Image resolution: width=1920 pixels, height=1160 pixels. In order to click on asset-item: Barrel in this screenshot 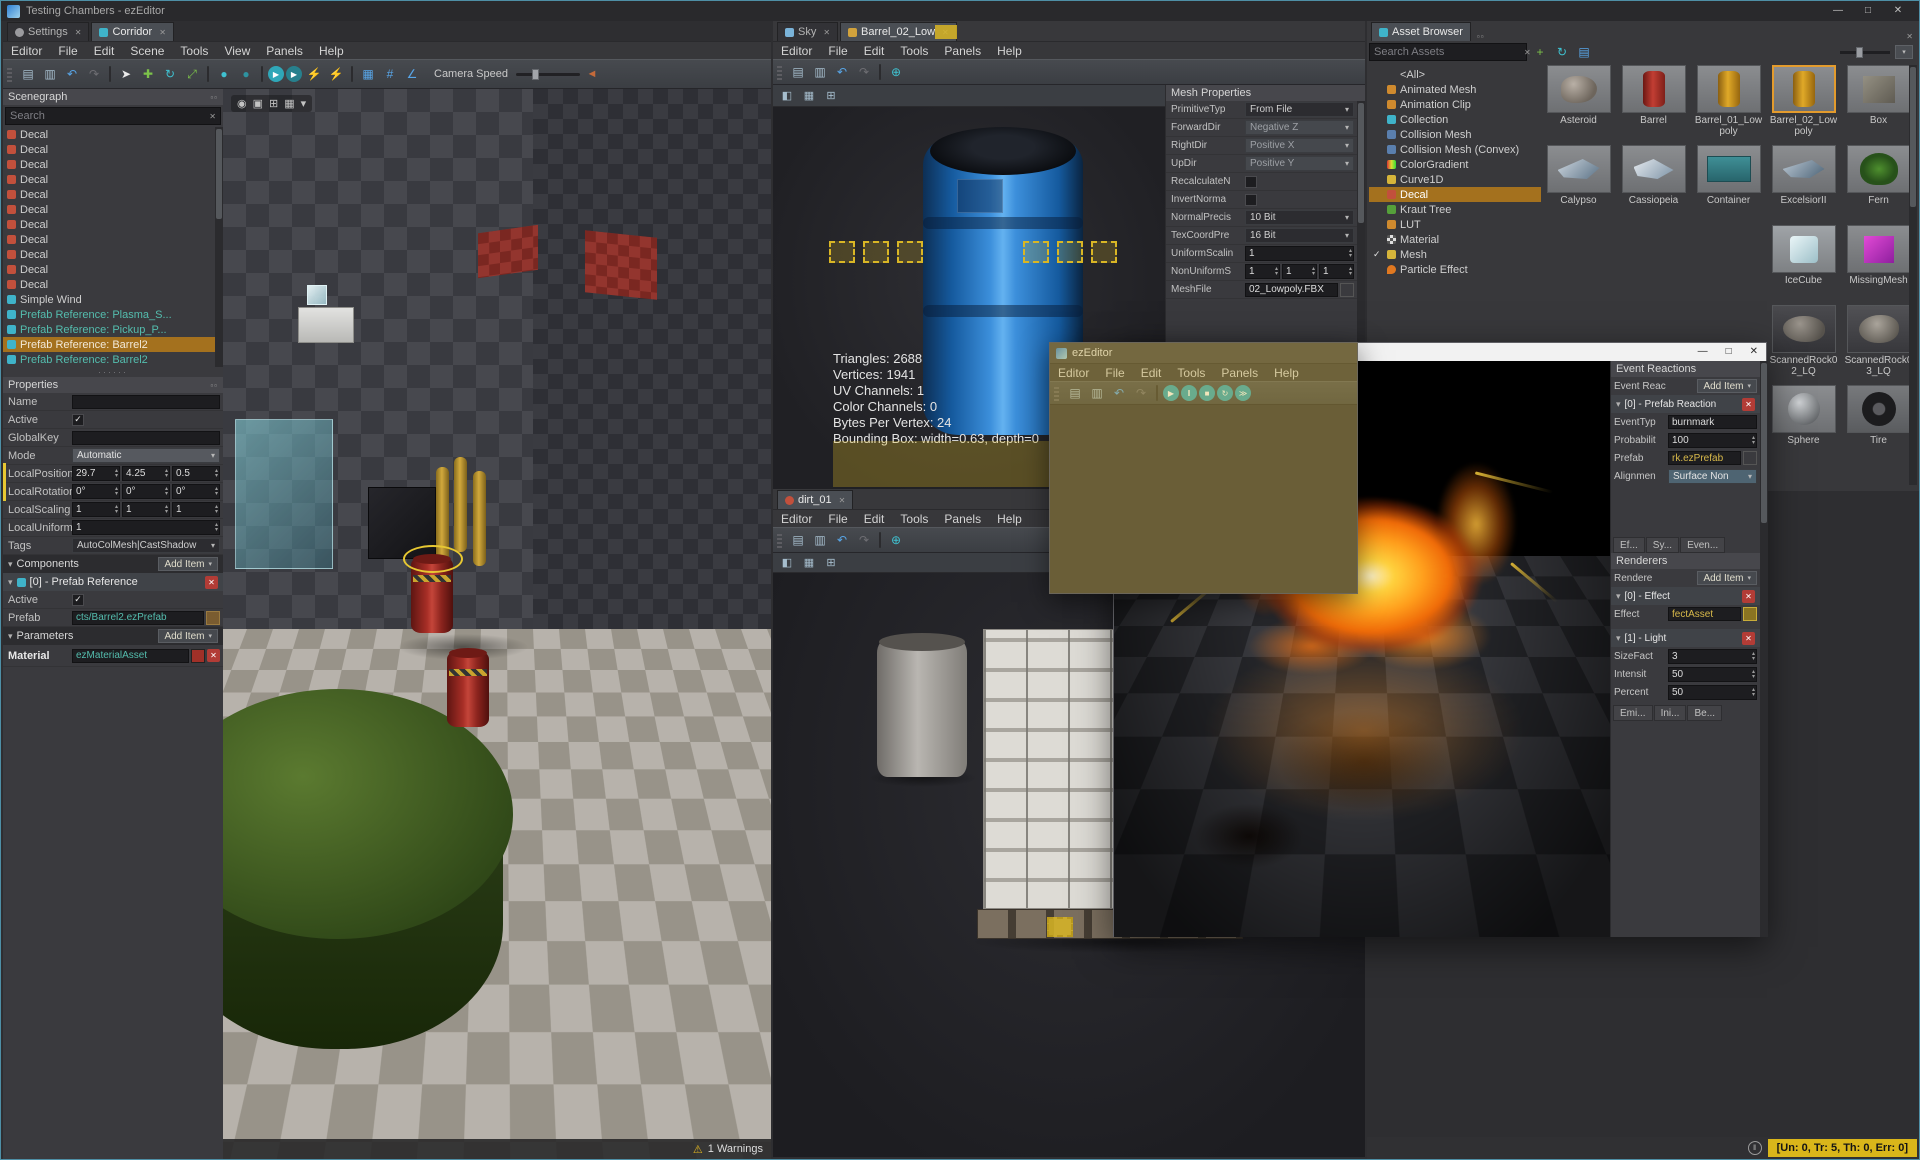, I will do `click(1653, 105)`.